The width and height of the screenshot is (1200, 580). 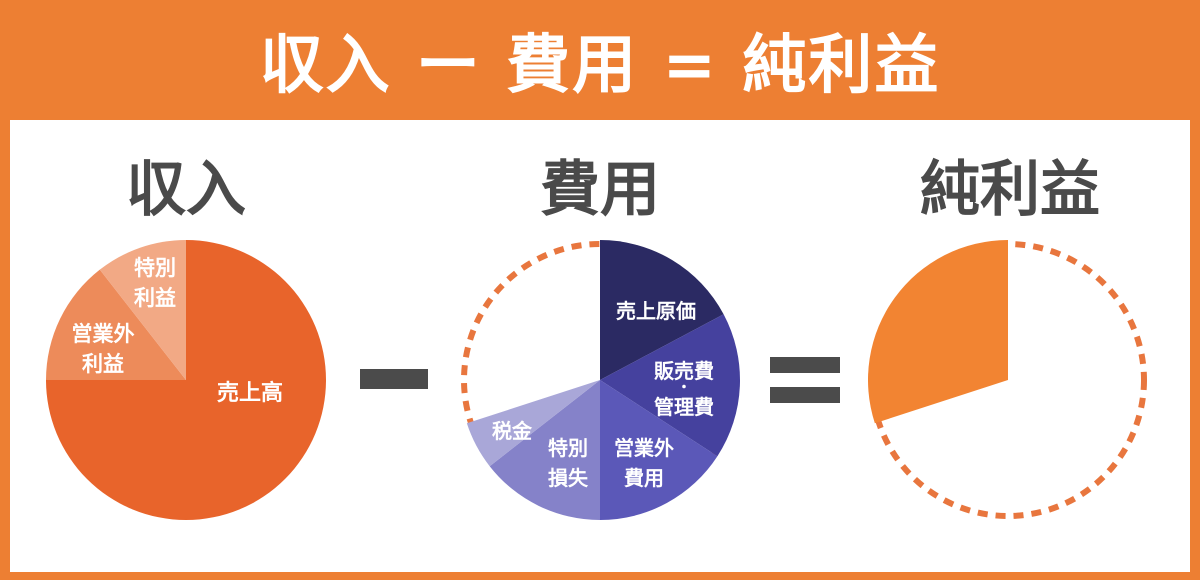 What do you see at coordinates (656, 311) in the screenshot?
I see `expense-cogs-label: 売上原価` at bounding box center [656, 311].